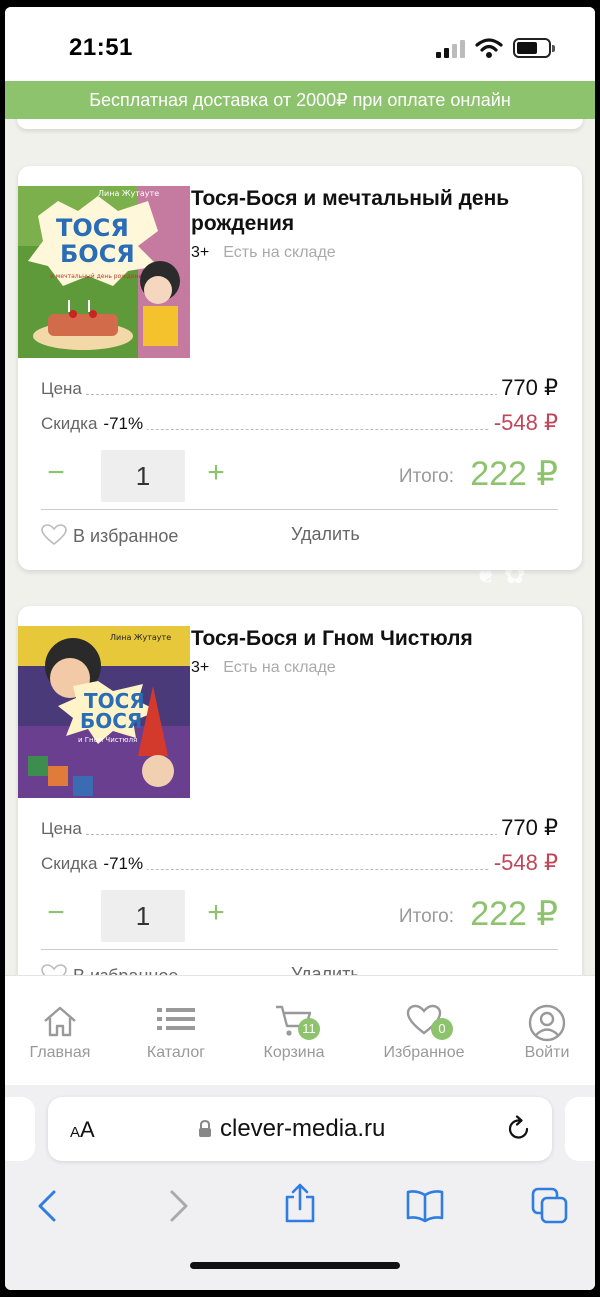 The width and height of the screenshot is (600, 1297). I want to click on home-icon, so click(60, 1021).